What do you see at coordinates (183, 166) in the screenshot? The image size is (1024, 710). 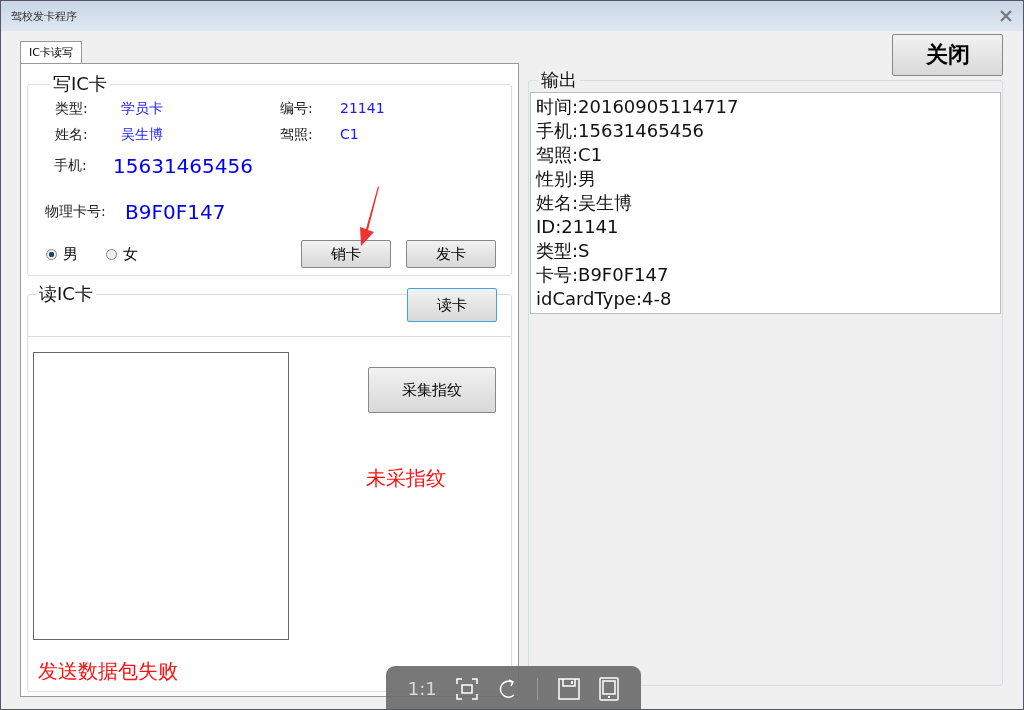 I see `field-value: 15631465456` at bounding box center [183, 166].